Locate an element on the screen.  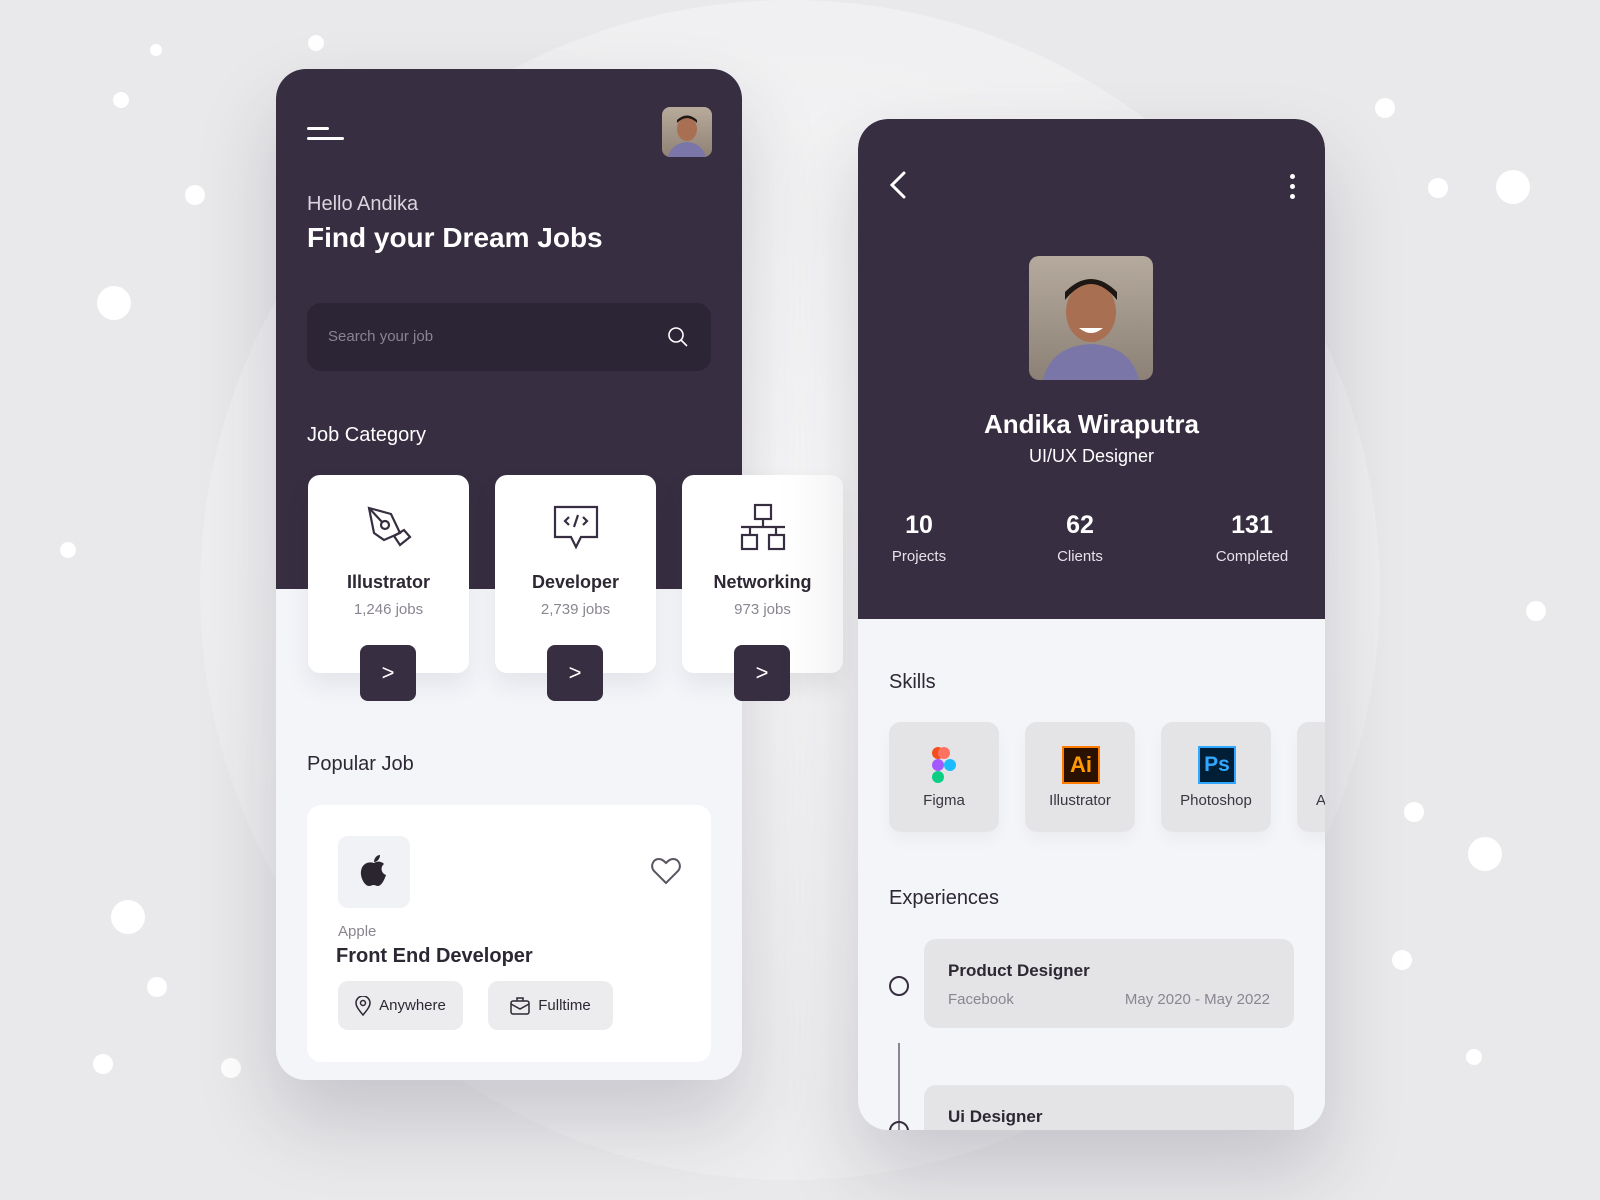
category-card-illustrator: Illustrator 1,246 jobs > is located at coordinates (388, 588).